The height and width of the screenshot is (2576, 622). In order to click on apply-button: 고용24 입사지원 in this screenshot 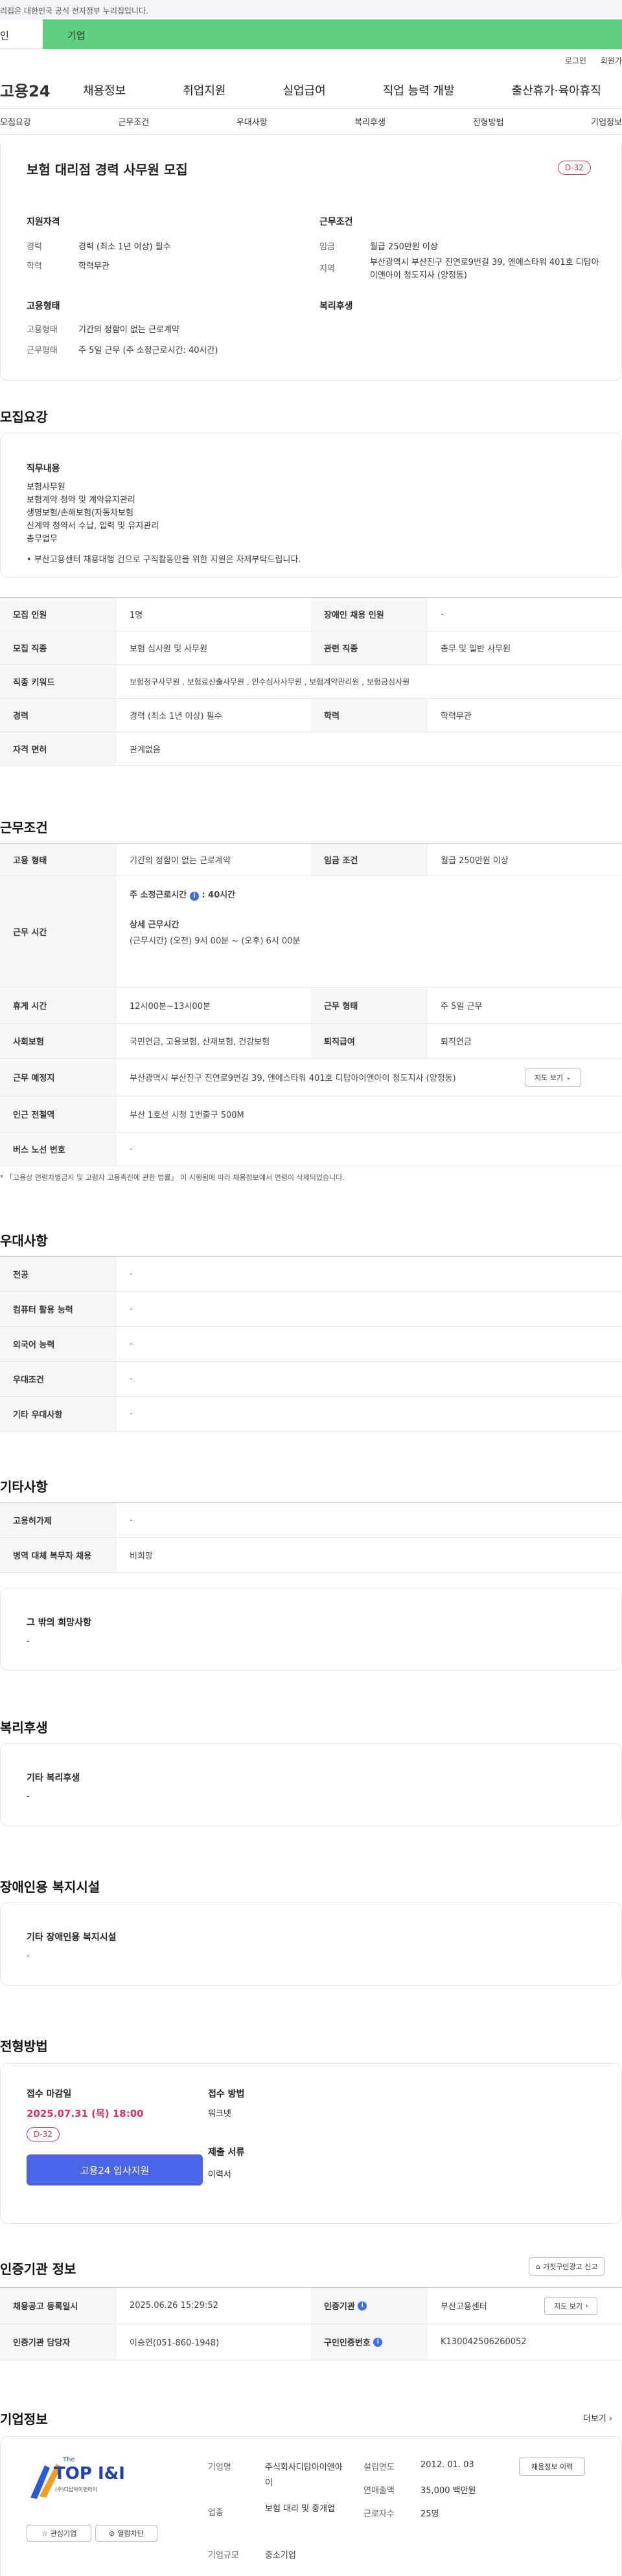, I will do `click(115, 2170)`.